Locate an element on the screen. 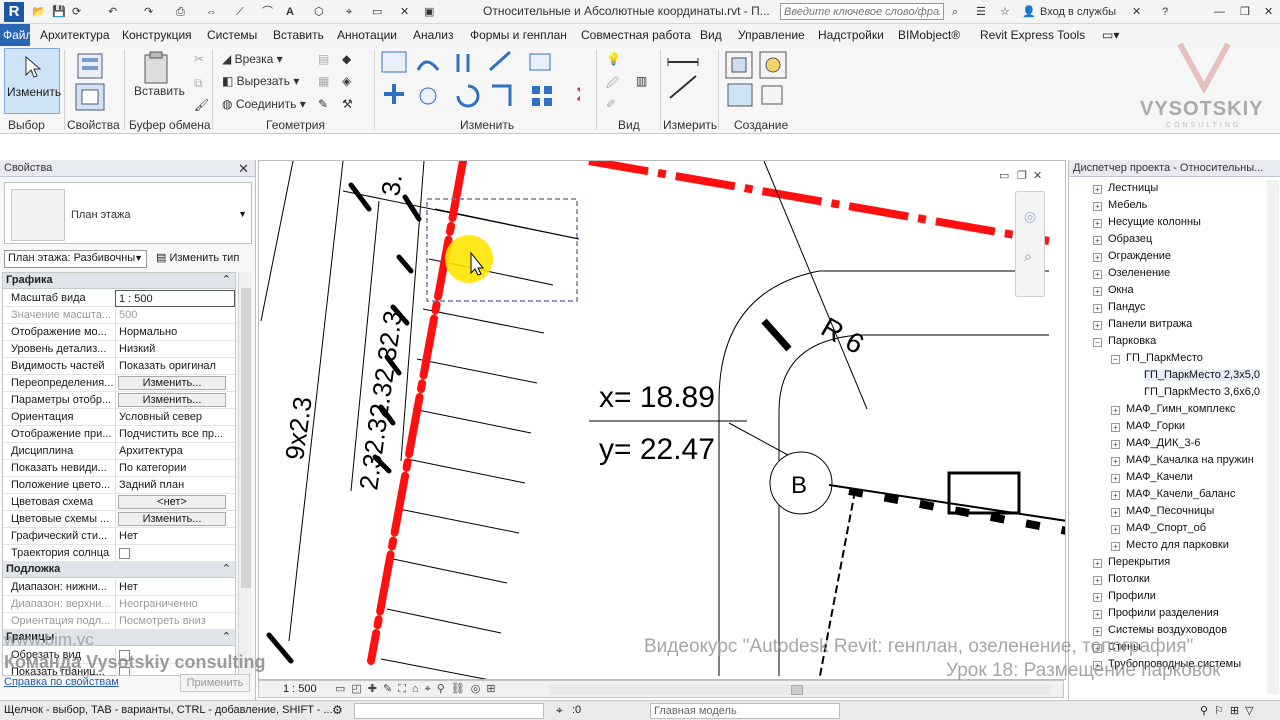 The width and height of the screenshot is (1280, 720). property-value: Нет is located at coordinates (175, 587).